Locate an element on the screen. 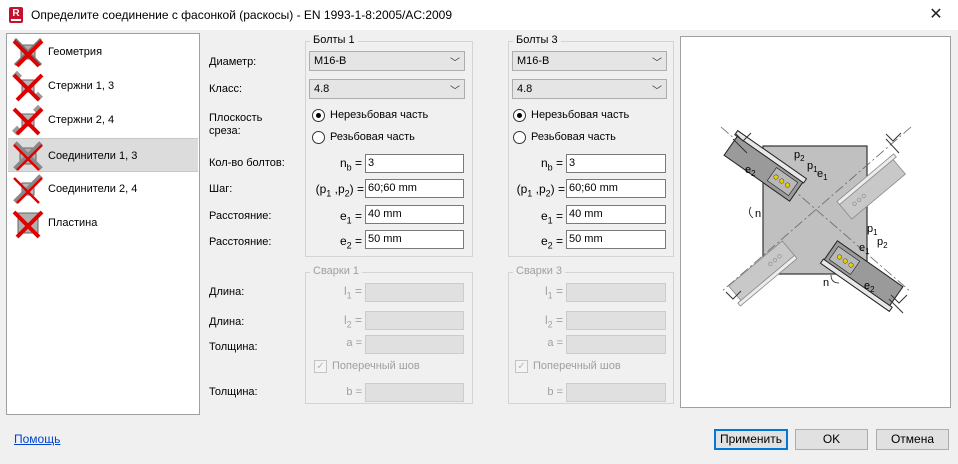 This screenshot has height=464, width=958. bolts-1-e1-input: 40 mm is located at coordinates (414, 214).